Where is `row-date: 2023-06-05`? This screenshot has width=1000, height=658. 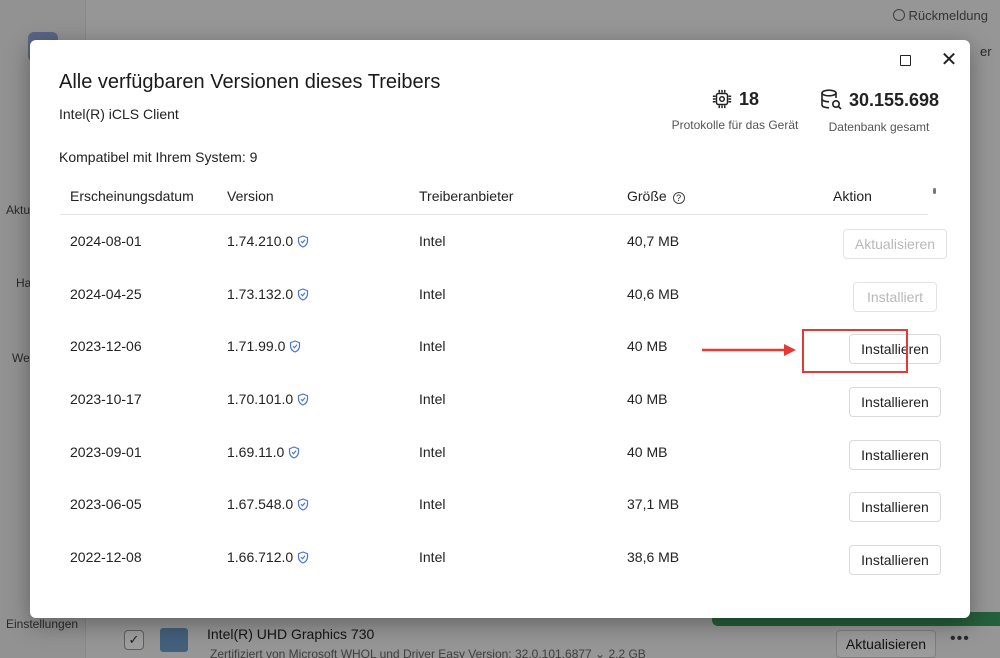 row-date: 2023-06-05 is located at coordinates (106, 504).